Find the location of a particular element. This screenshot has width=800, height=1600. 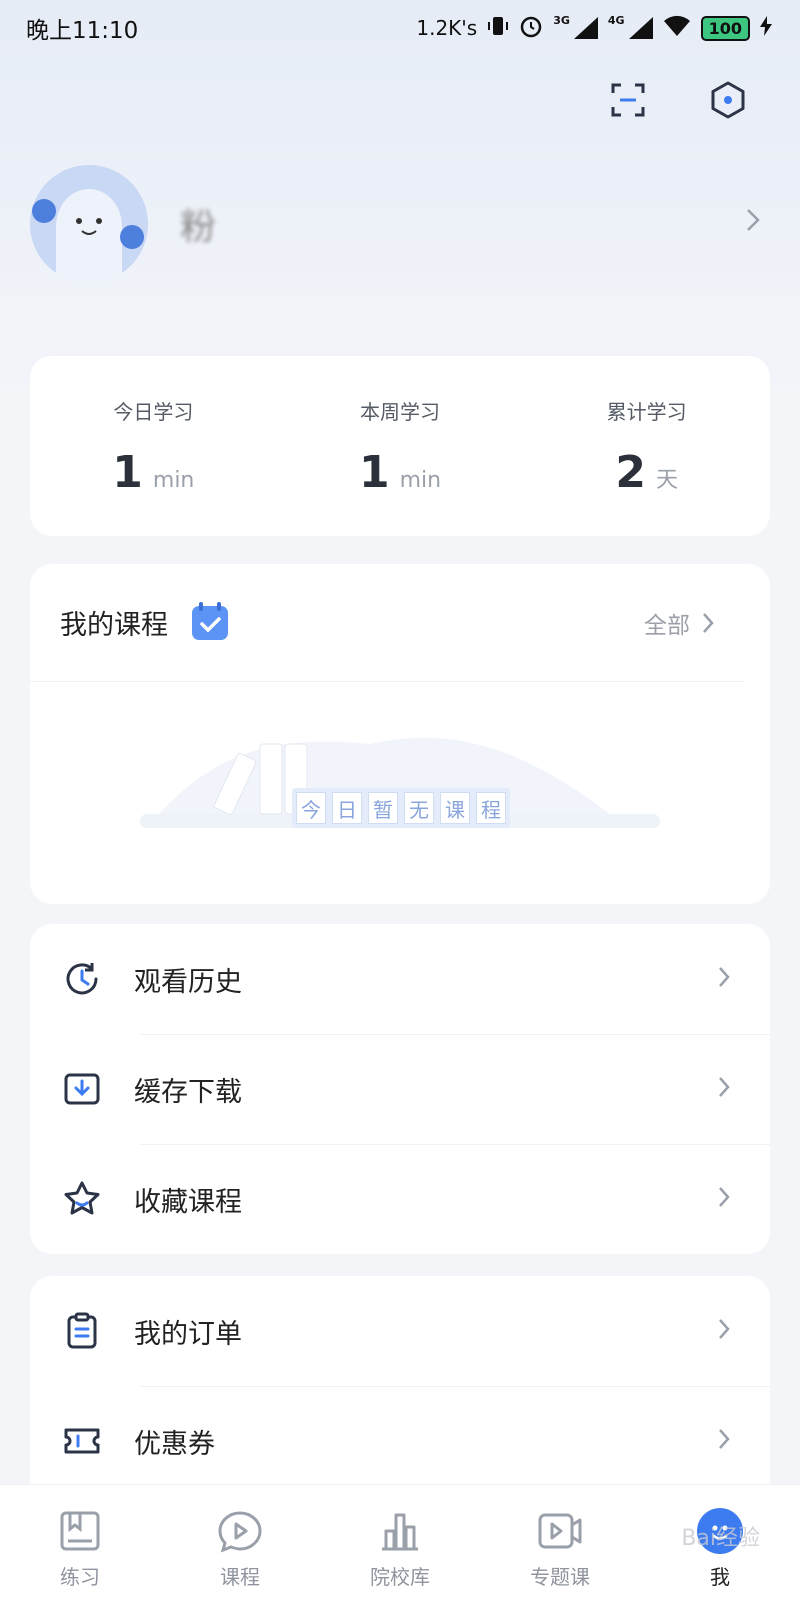

vibrate-icon is located at coordinates (498, 28).